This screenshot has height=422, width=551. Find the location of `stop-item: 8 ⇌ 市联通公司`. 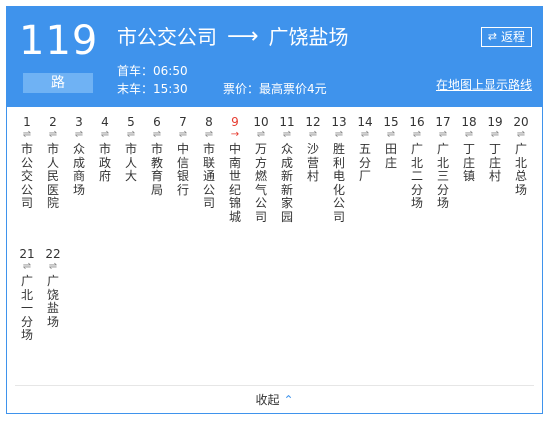

stop-item: 8 ⇌ 市联通公司 is located at coordinates (209, 163).